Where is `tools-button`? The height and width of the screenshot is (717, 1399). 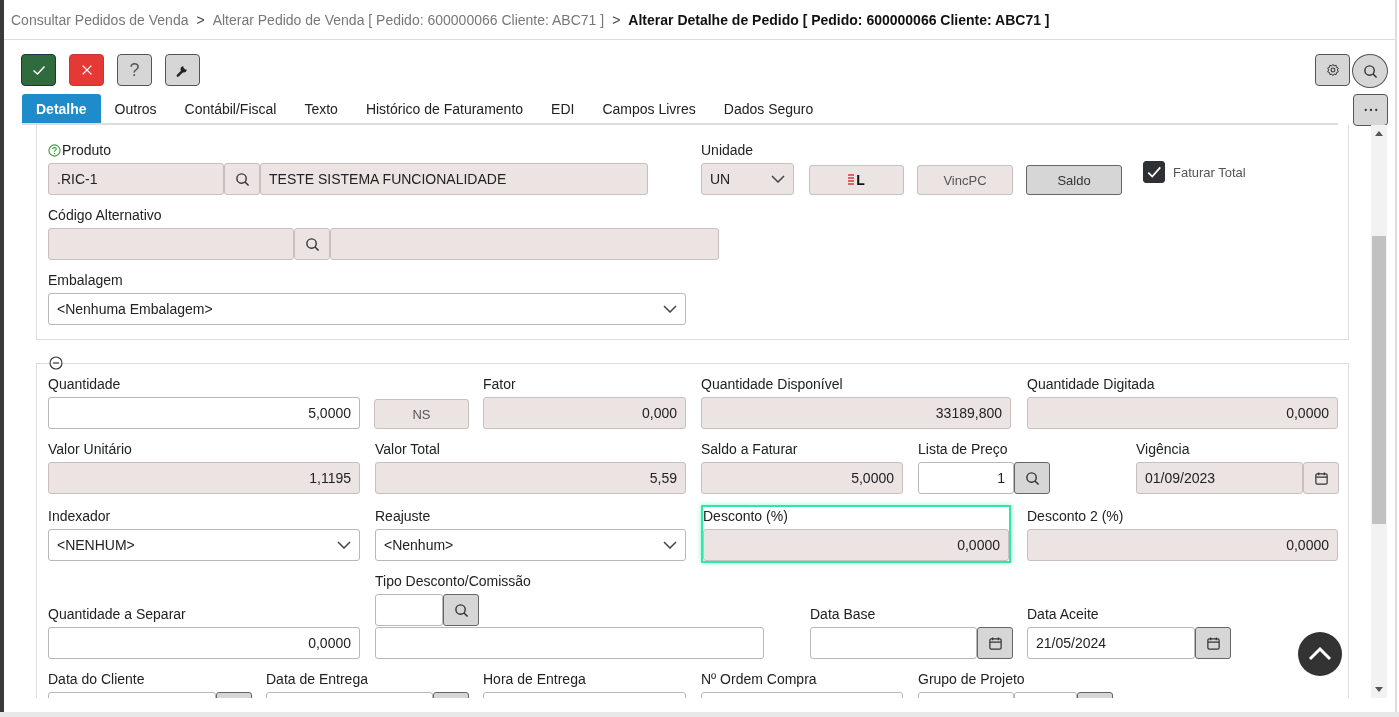
tools-button is located at coordinates (182, 70).